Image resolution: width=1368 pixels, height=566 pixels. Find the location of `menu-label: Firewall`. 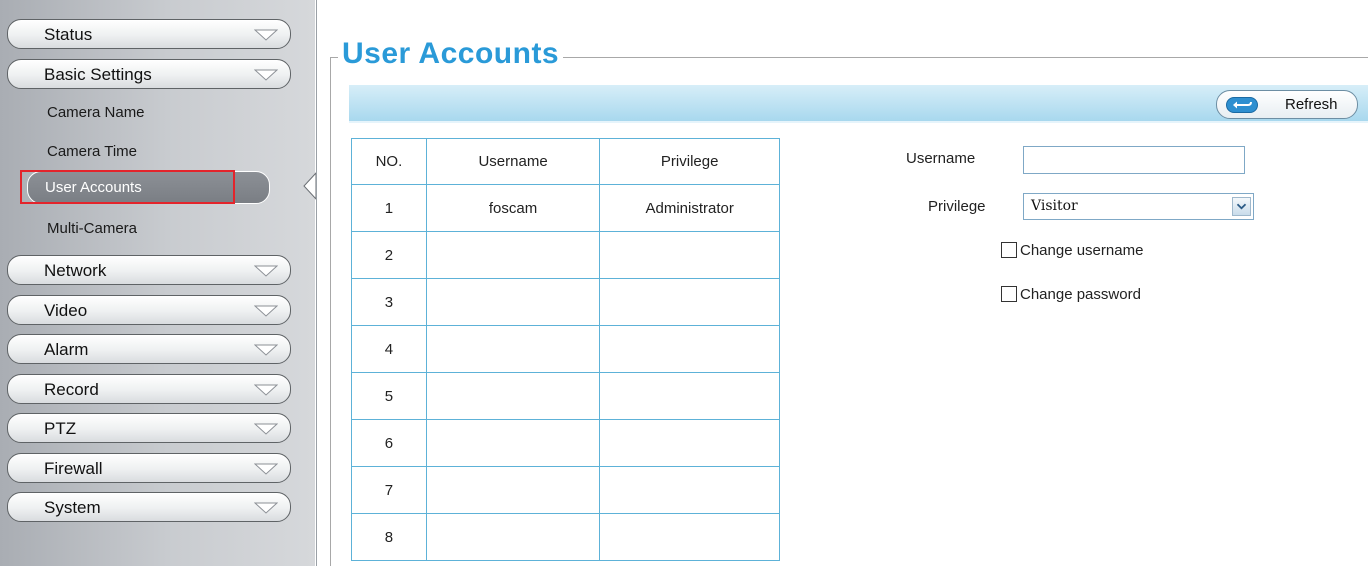

menu-label: Firewall is located at coordinates (73, 468).